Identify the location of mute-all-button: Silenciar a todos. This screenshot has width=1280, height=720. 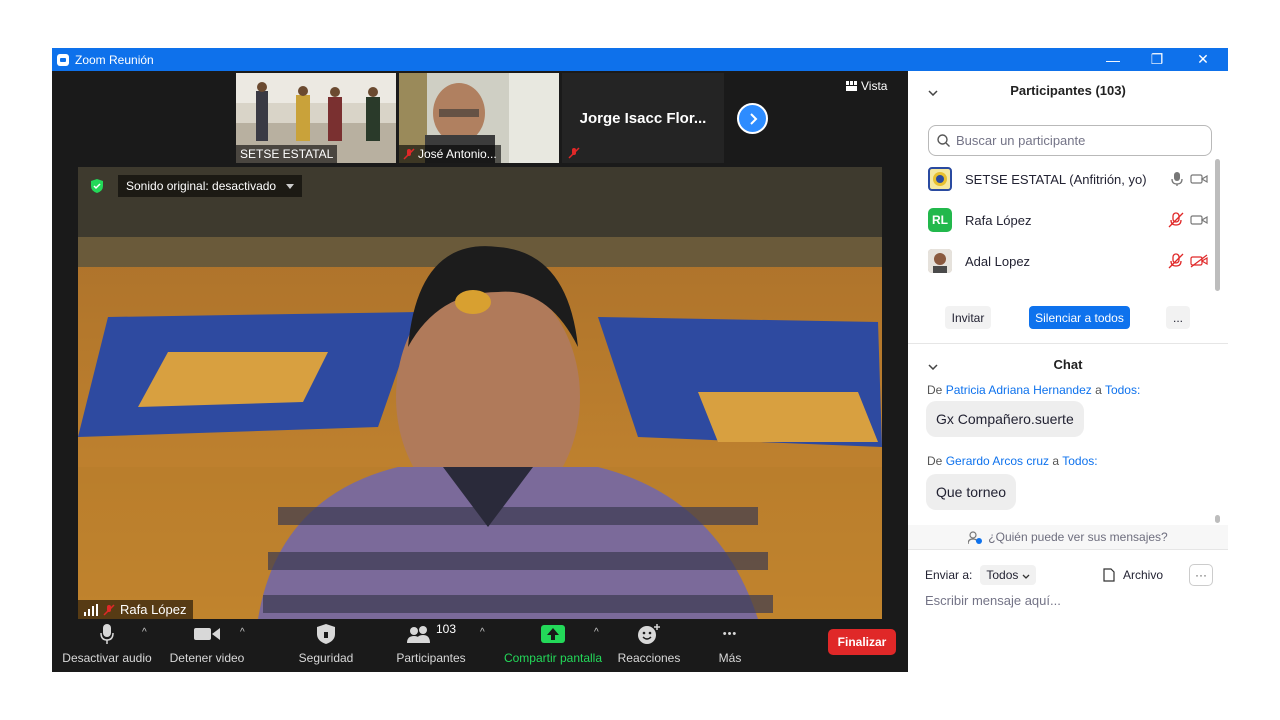
(1079, 317).